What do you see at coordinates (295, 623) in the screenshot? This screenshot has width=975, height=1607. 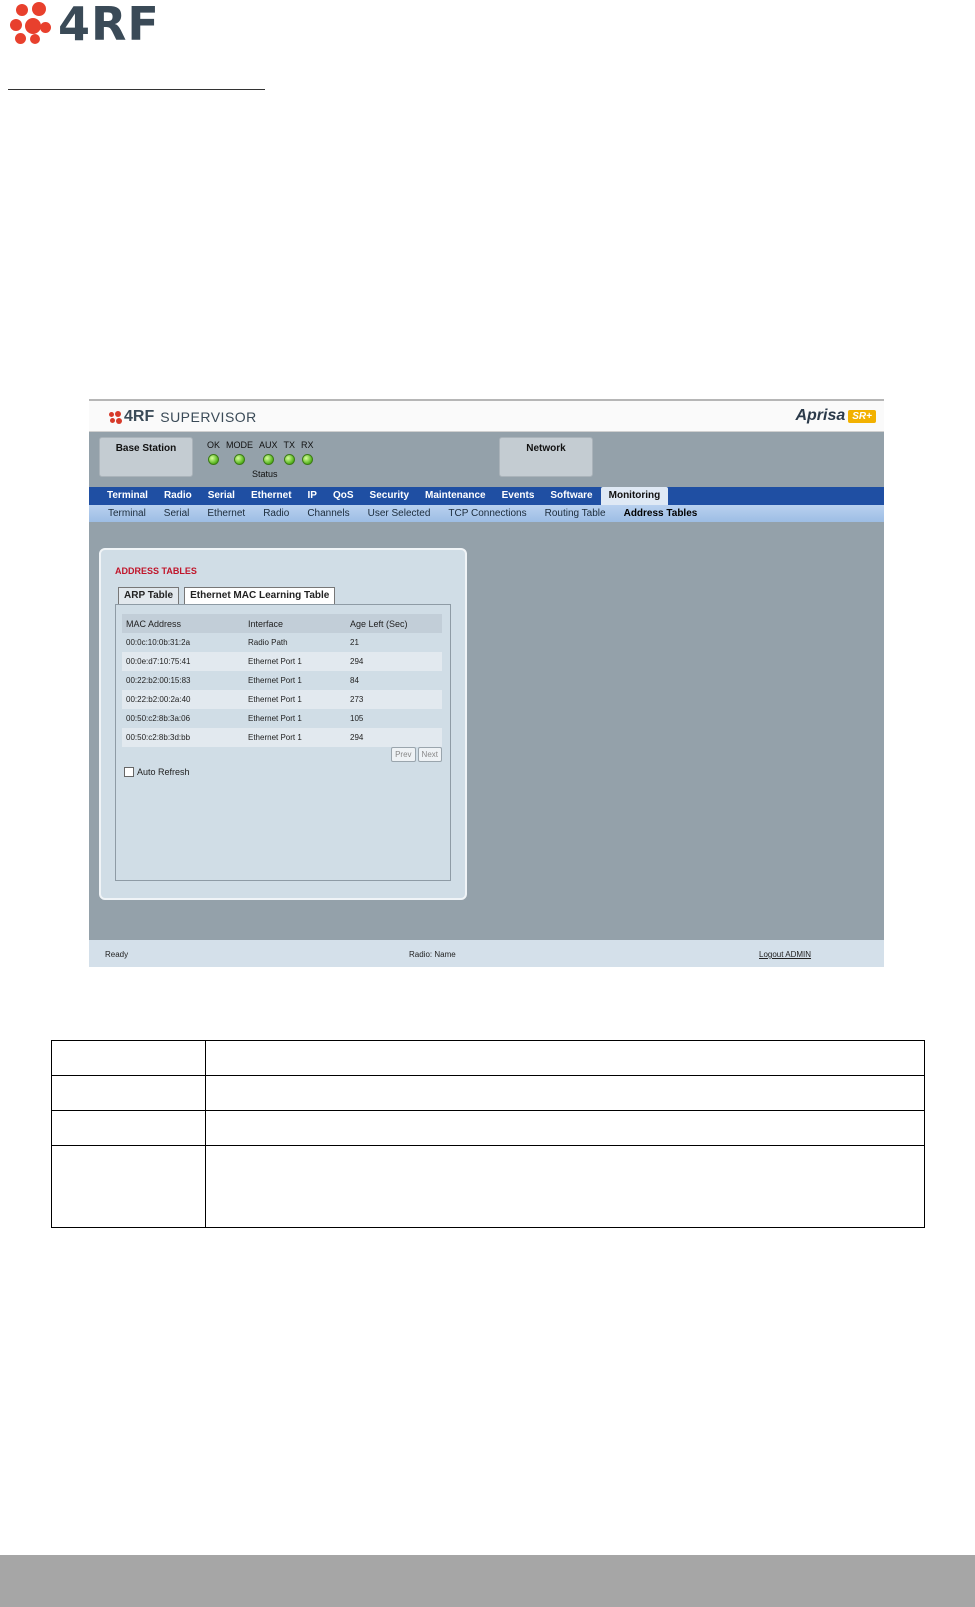 I see `column-header-interface: Interface` at bounding box center [295, 623].